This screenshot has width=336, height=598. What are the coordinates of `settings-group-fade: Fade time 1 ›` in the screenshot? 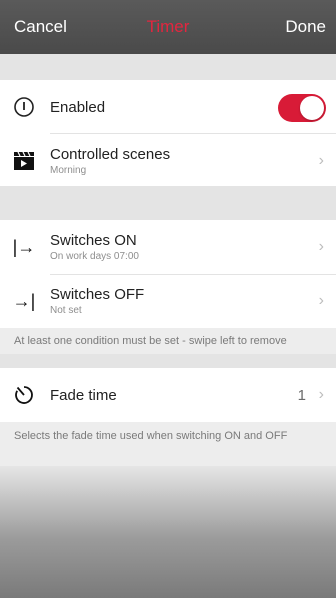 It's located at (168, 395).